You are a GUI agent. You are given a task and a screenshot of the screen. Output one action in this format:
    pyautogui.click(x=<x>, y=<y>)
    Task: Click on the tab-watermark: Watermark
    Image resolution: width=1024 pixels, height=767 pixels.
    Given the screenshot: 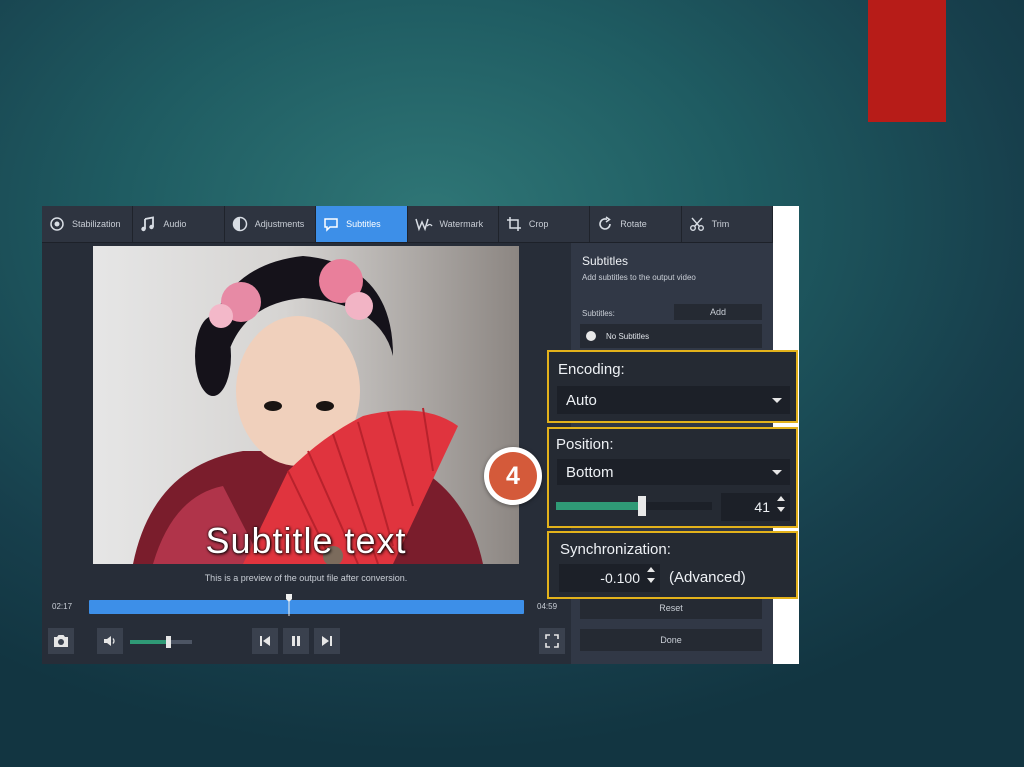 What is the action you would take?
    pyautogui.click(x=453, y=224)
    